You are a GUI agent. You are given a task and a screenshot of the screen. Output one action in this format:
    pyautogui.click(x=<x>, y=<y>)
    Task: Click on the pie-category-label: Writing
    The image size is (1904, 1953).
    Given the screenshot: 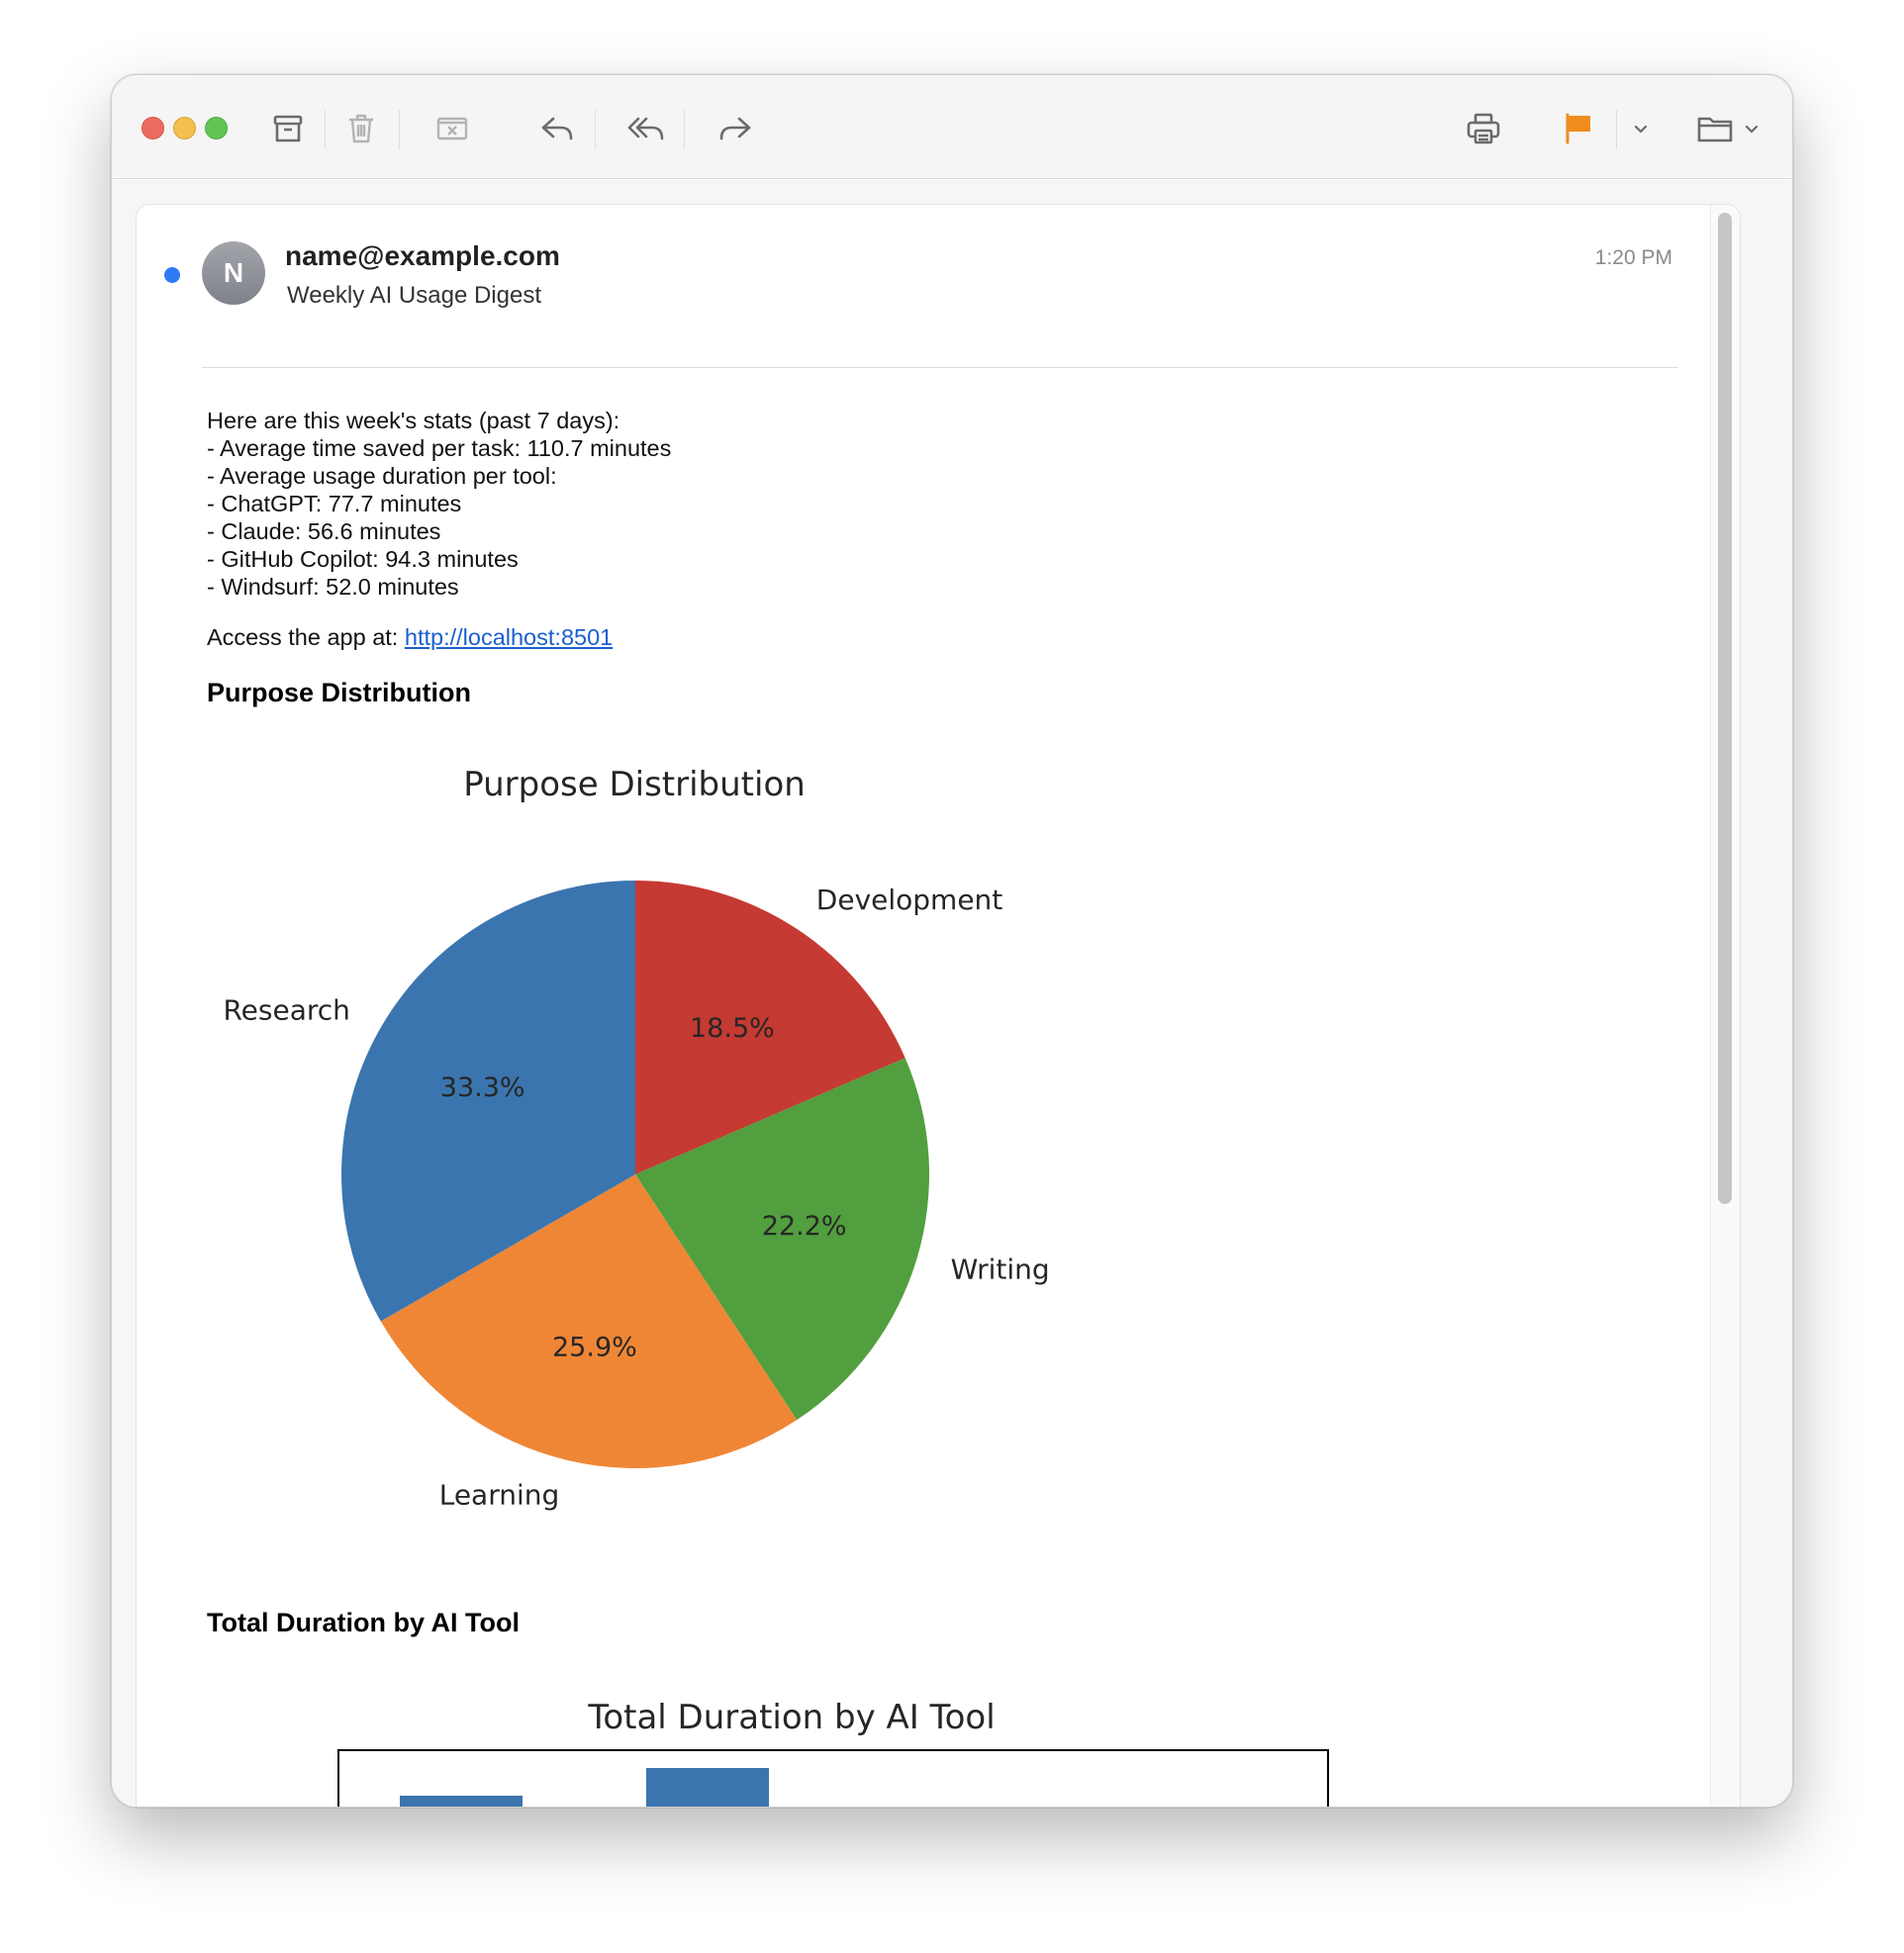 What is the action you would take?
    pyautogui.click(x=1000, y=1269)
    